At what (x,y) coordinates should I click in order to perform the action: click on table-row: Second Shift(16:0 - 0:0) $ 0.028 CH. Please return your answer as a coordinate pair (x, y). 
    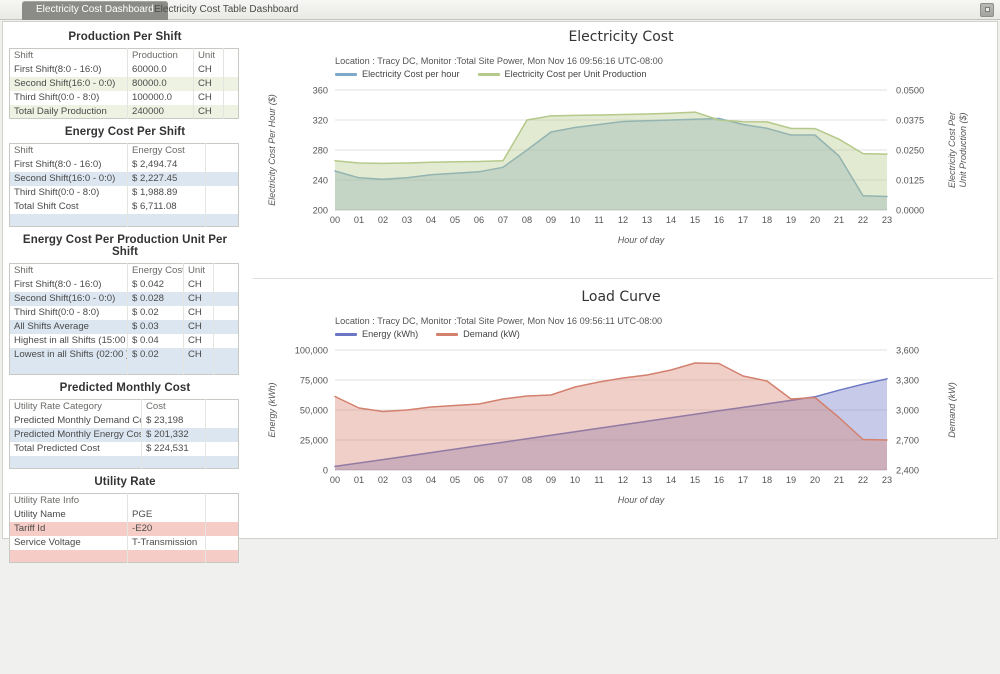
    Looking at the image, I should click on (124, 298).